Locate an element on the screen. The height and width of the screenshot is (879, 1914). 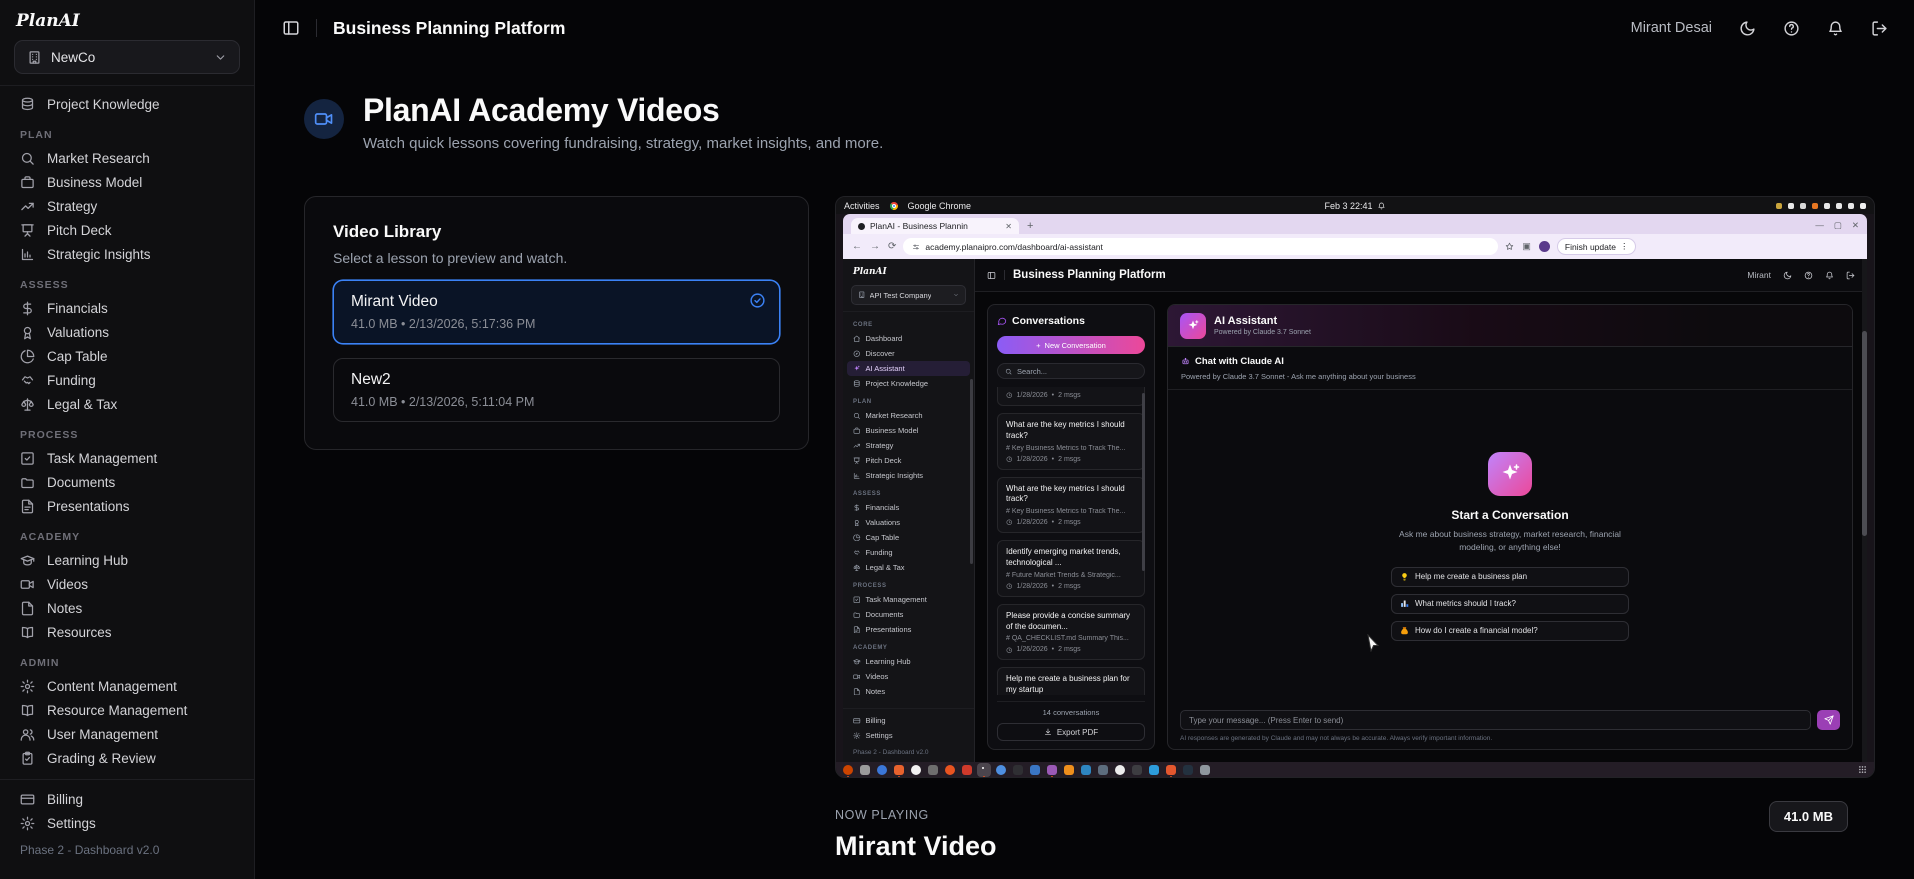
moon-icon is located at coordinates (1747, 28).